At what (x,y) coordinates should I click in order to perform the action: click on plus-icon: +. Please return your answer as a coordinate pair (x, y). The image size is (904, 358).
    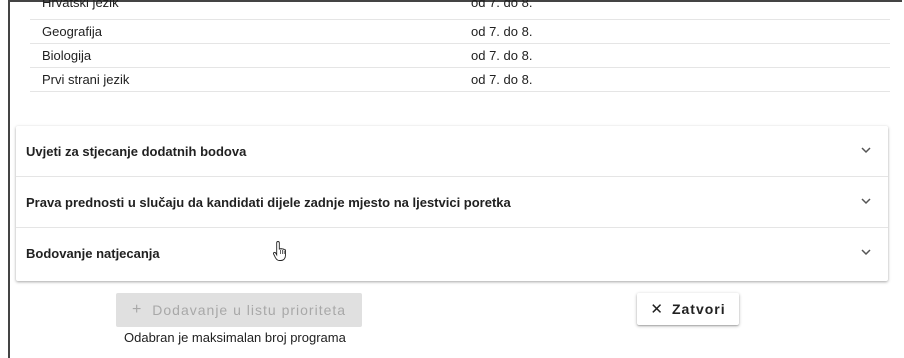
    Looking at the image, I should click on (137, 309).